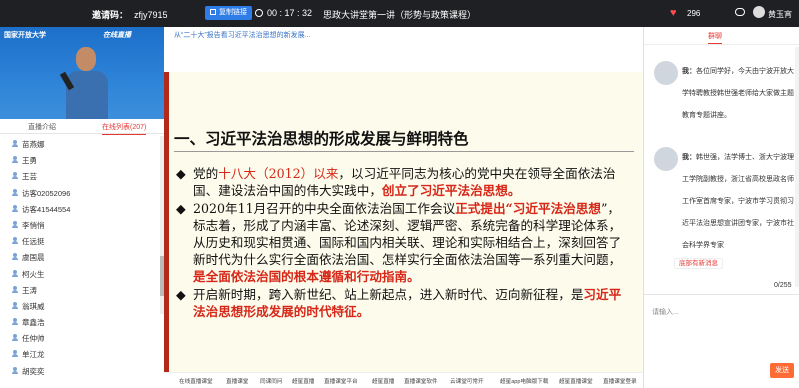 The height and width of the screenshot is (388, 799). What do you see at coordinates (33, 242) in the screenshot?
I see `user-name: 任远挺` at bounding box center [33, 242].